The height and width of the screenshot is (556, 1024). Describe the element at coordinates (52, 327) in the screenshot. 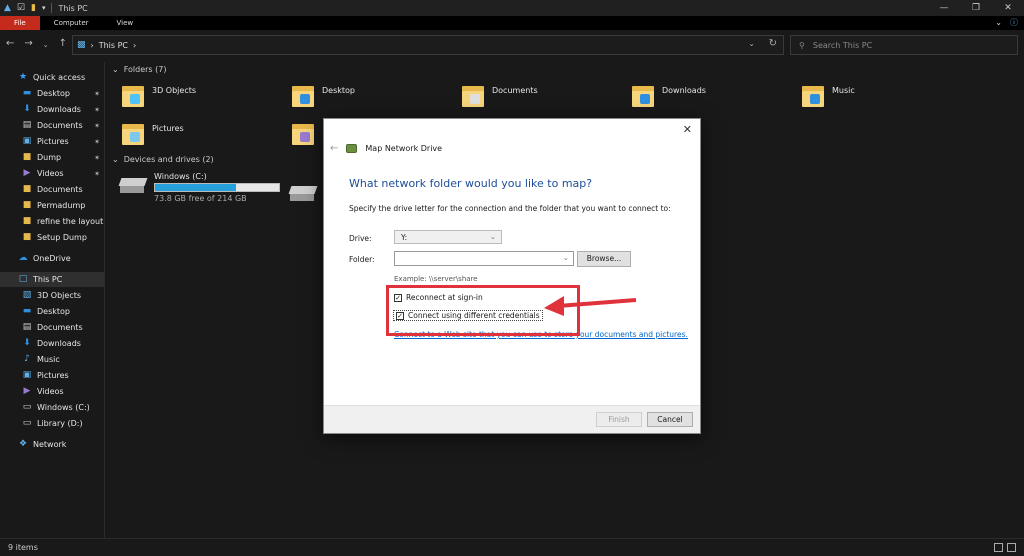

I see `sidebar-item-documents: ▤ Documents` at that location.